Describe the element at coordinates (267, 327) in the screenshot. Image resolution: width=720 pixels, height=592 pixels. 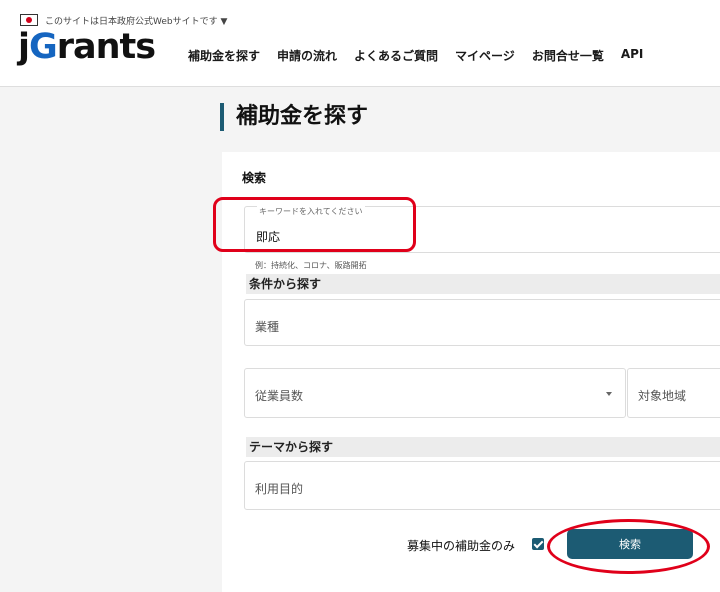
I see `industry-placeholder: 業種` at that location.